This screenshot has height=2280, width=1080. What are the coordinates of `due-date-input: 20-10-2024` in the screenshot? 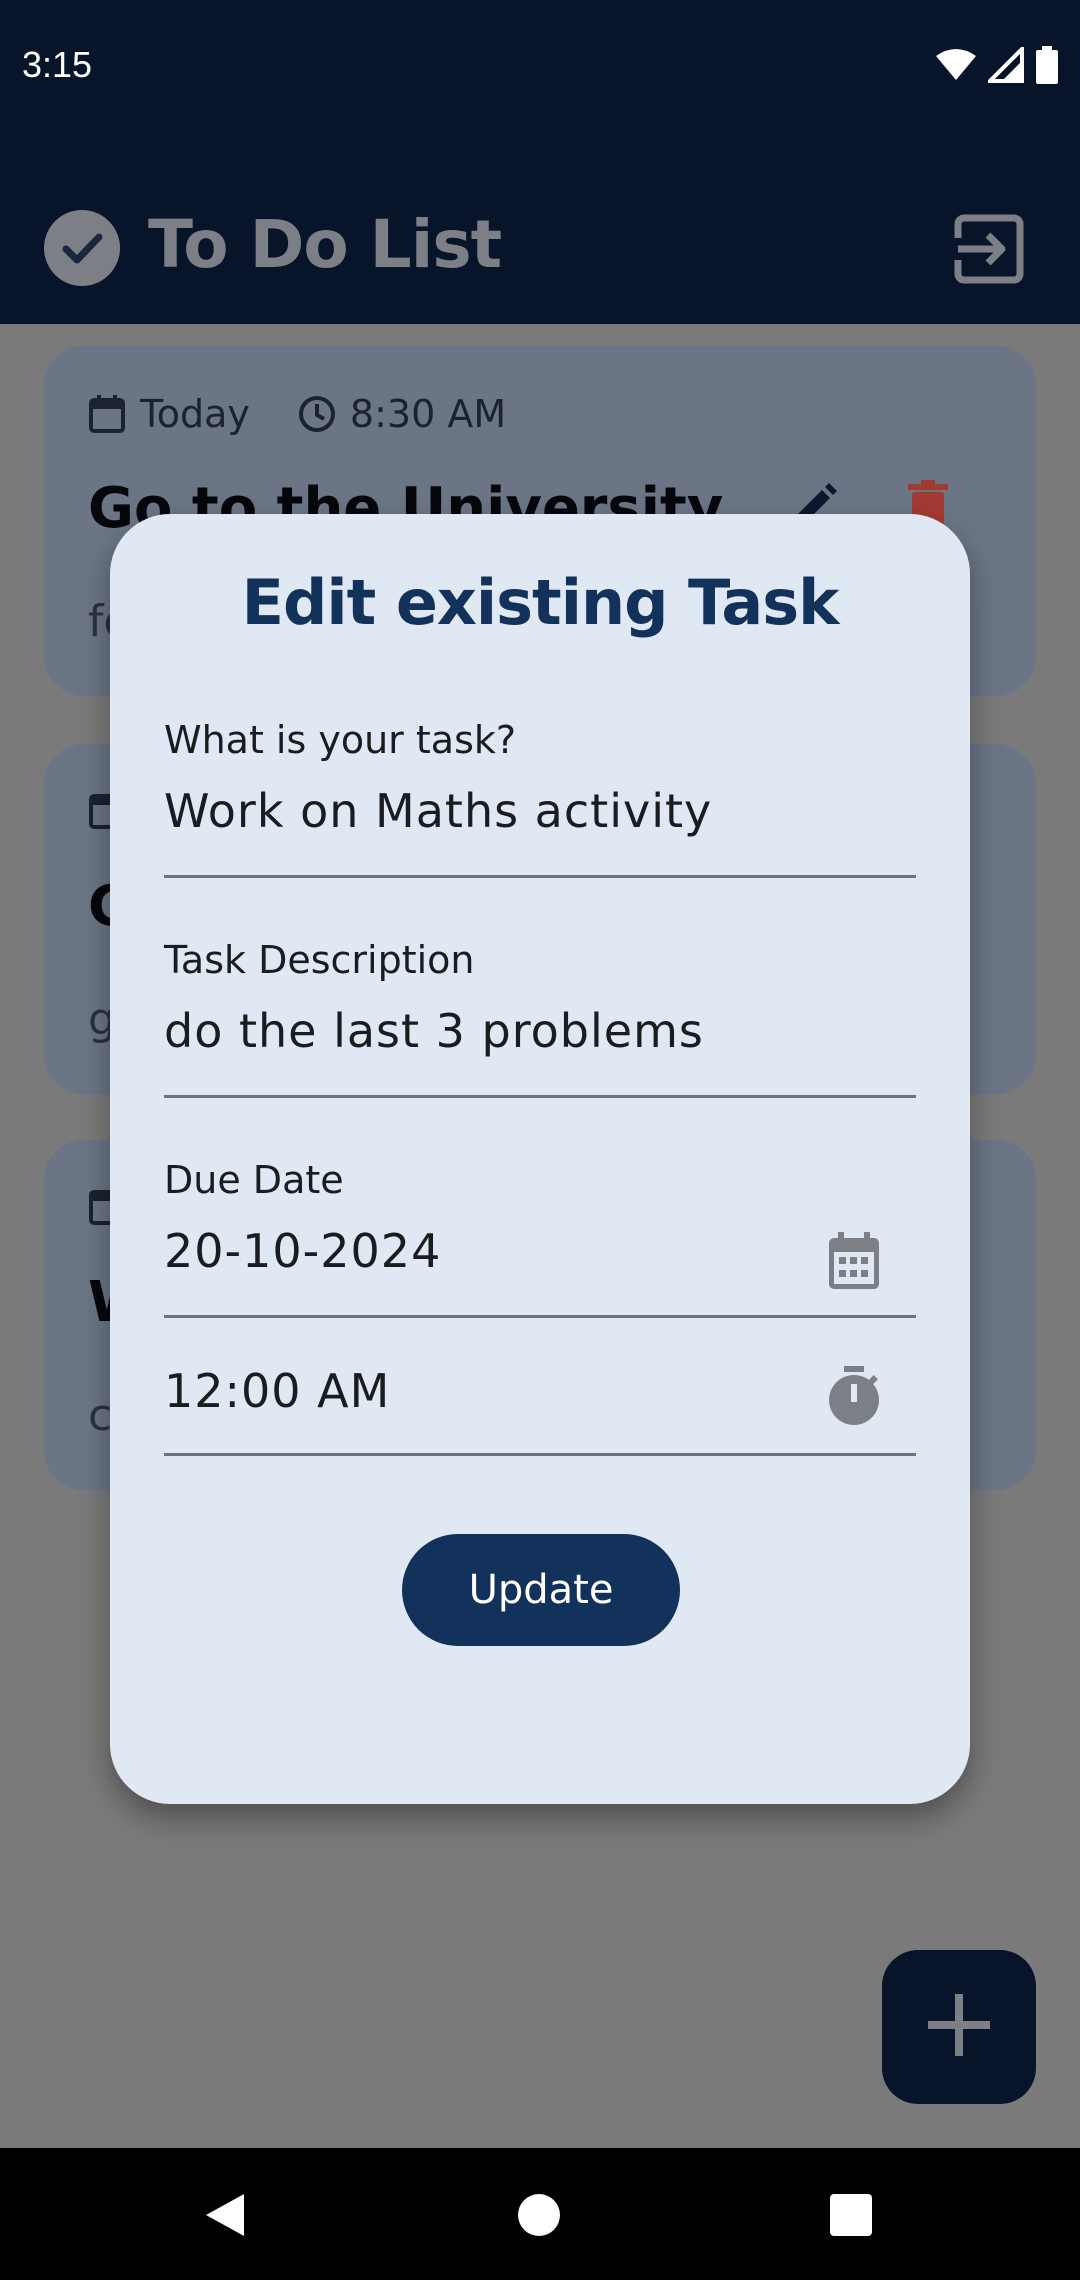 It's located at (302, 1251).